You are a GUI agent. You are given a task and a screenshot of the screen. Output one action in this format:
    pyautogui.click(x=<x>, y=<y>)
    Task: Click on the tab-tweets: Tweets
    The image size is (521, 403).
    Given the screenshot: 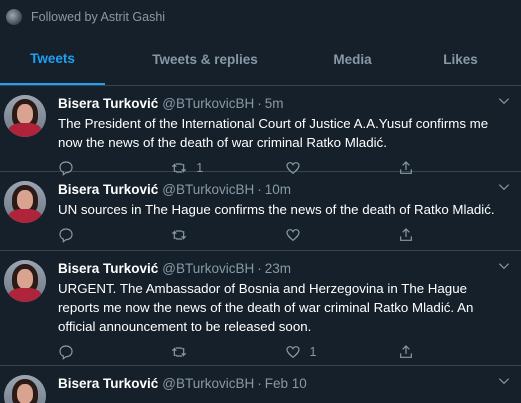 What is the action you would take?
    pyautogui.click(x=52, y=59)
    